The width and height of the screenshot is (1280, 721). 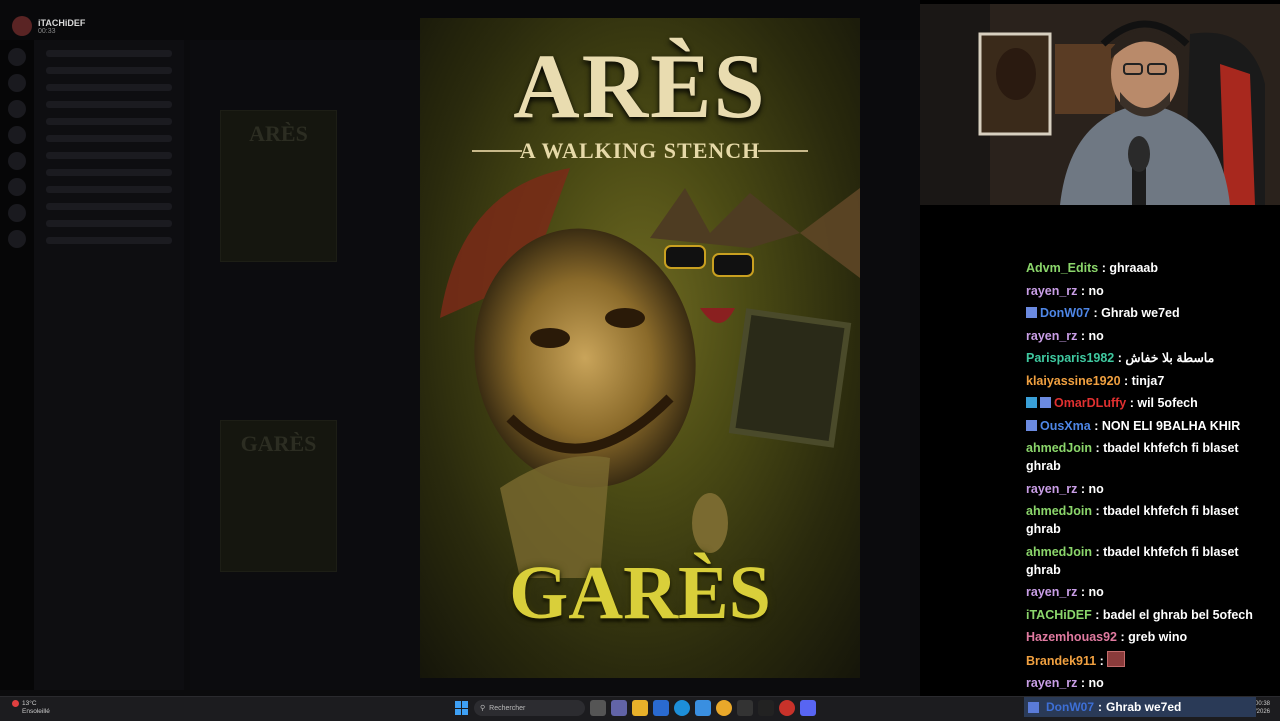 What do you see at coordinates (278, 496) in the screenshot?
I see `image-thumbnail: GARÈS` at bounding box center [278, 496].